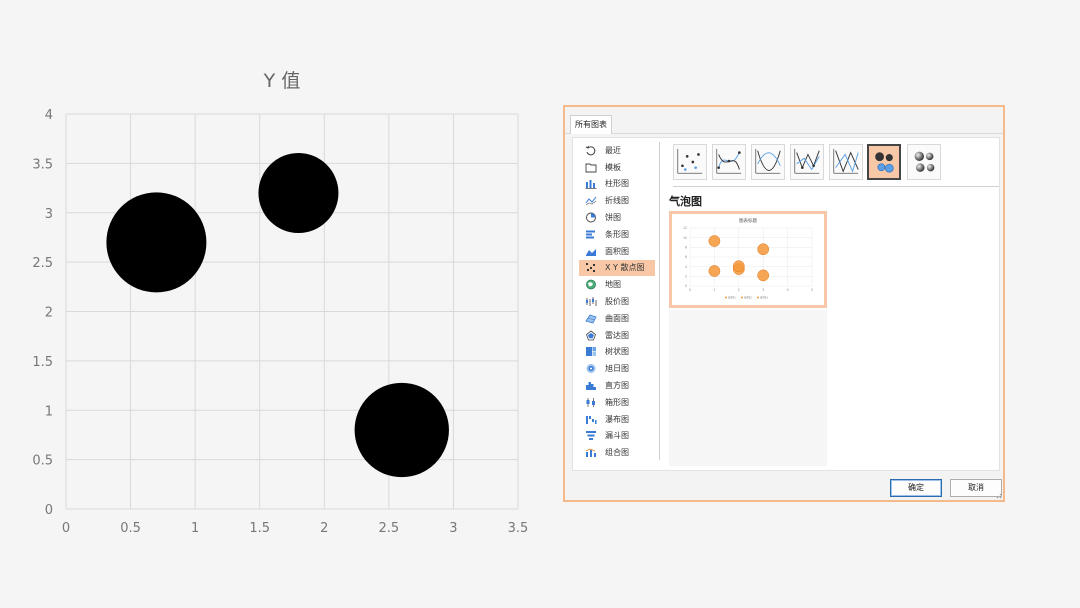  I want to click on scatter-smooth-markers-icon, so click(729, 161).